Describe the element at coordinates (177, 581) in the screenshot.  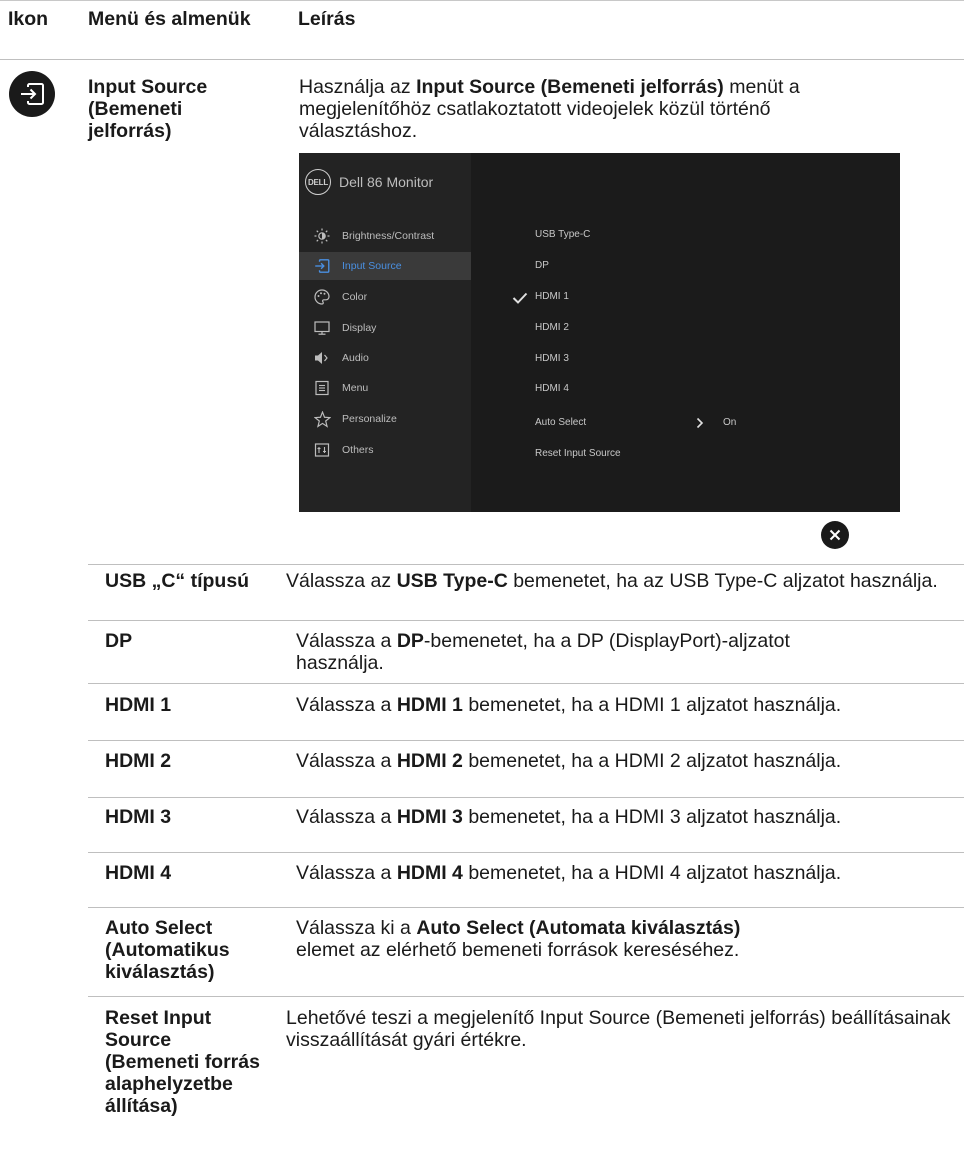
I see `row-name-usb-c: USB „C“ típusú` at that location.